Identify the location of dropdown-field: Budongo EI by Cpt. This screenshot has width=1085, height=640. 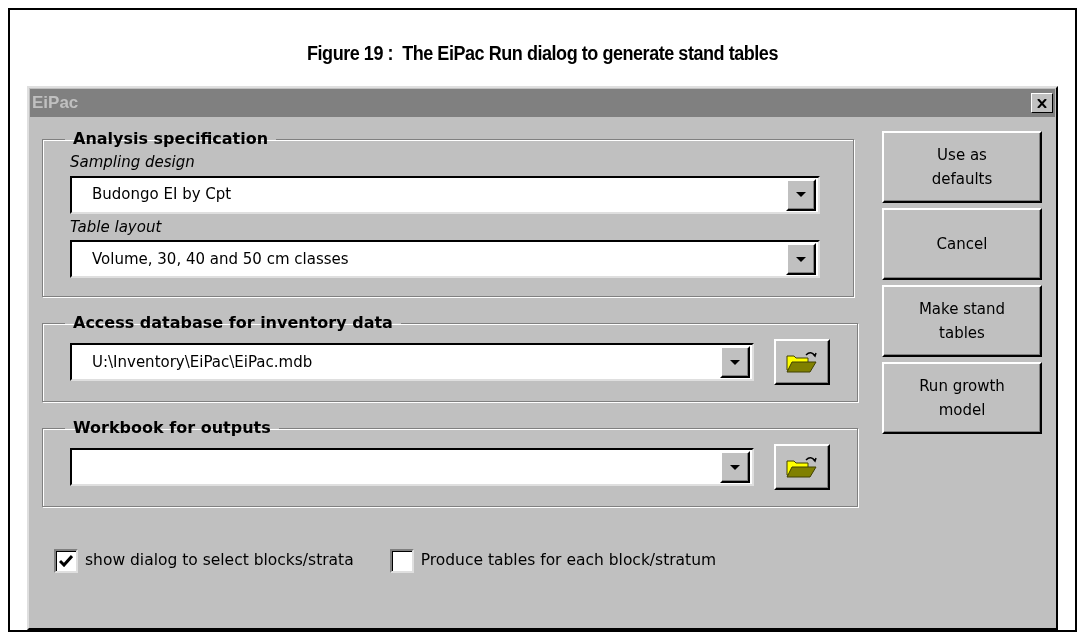
(445, 194).